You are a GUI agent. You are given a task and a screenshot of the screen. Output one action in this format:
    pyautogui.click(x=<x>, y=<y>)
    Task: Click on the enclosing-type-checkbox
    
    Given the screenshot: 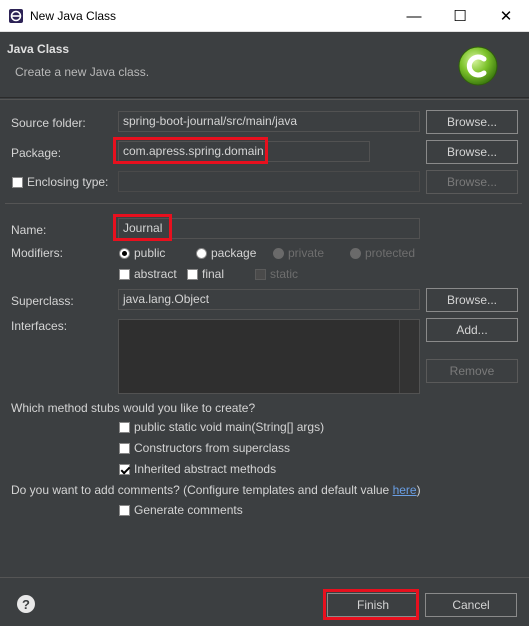 What is the action you would take?
    pyautogui.click(x=17, y=182)
    